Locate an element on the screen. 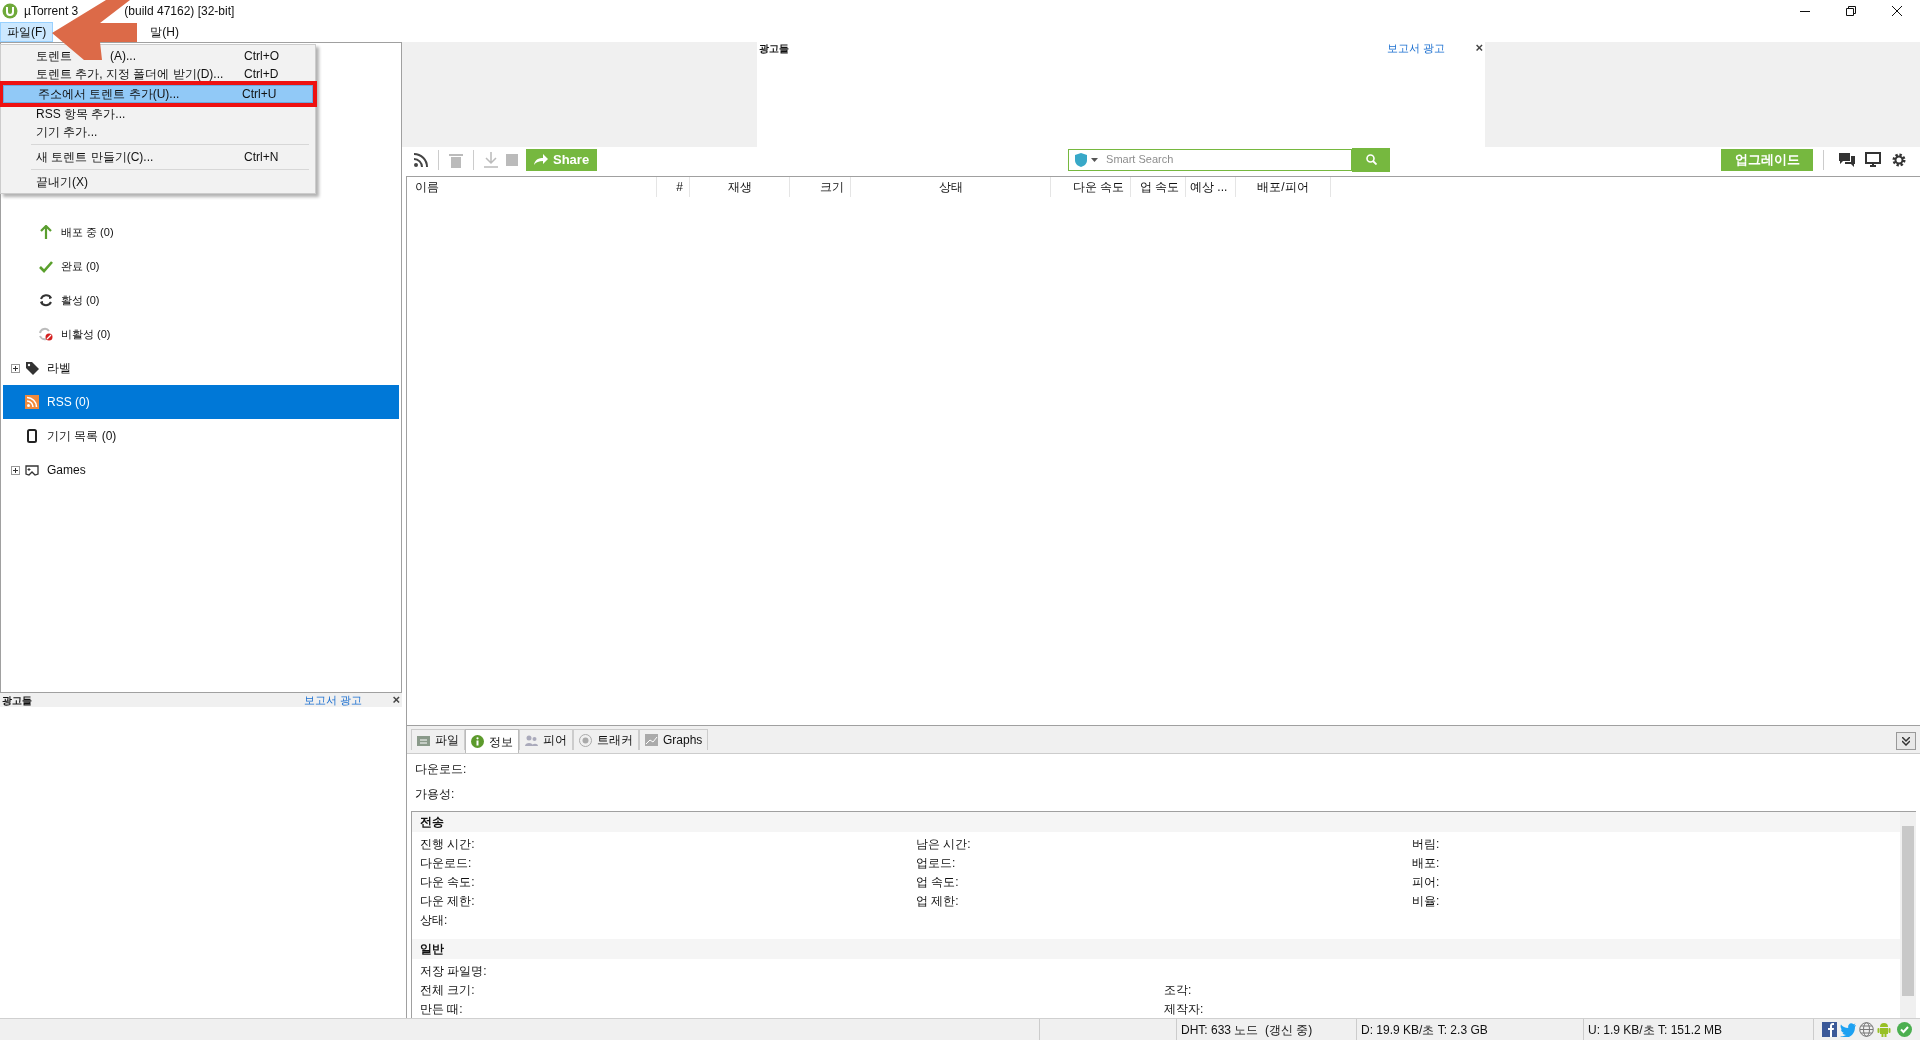  menu-item: 말(H) is located at coordinates (164, 32).